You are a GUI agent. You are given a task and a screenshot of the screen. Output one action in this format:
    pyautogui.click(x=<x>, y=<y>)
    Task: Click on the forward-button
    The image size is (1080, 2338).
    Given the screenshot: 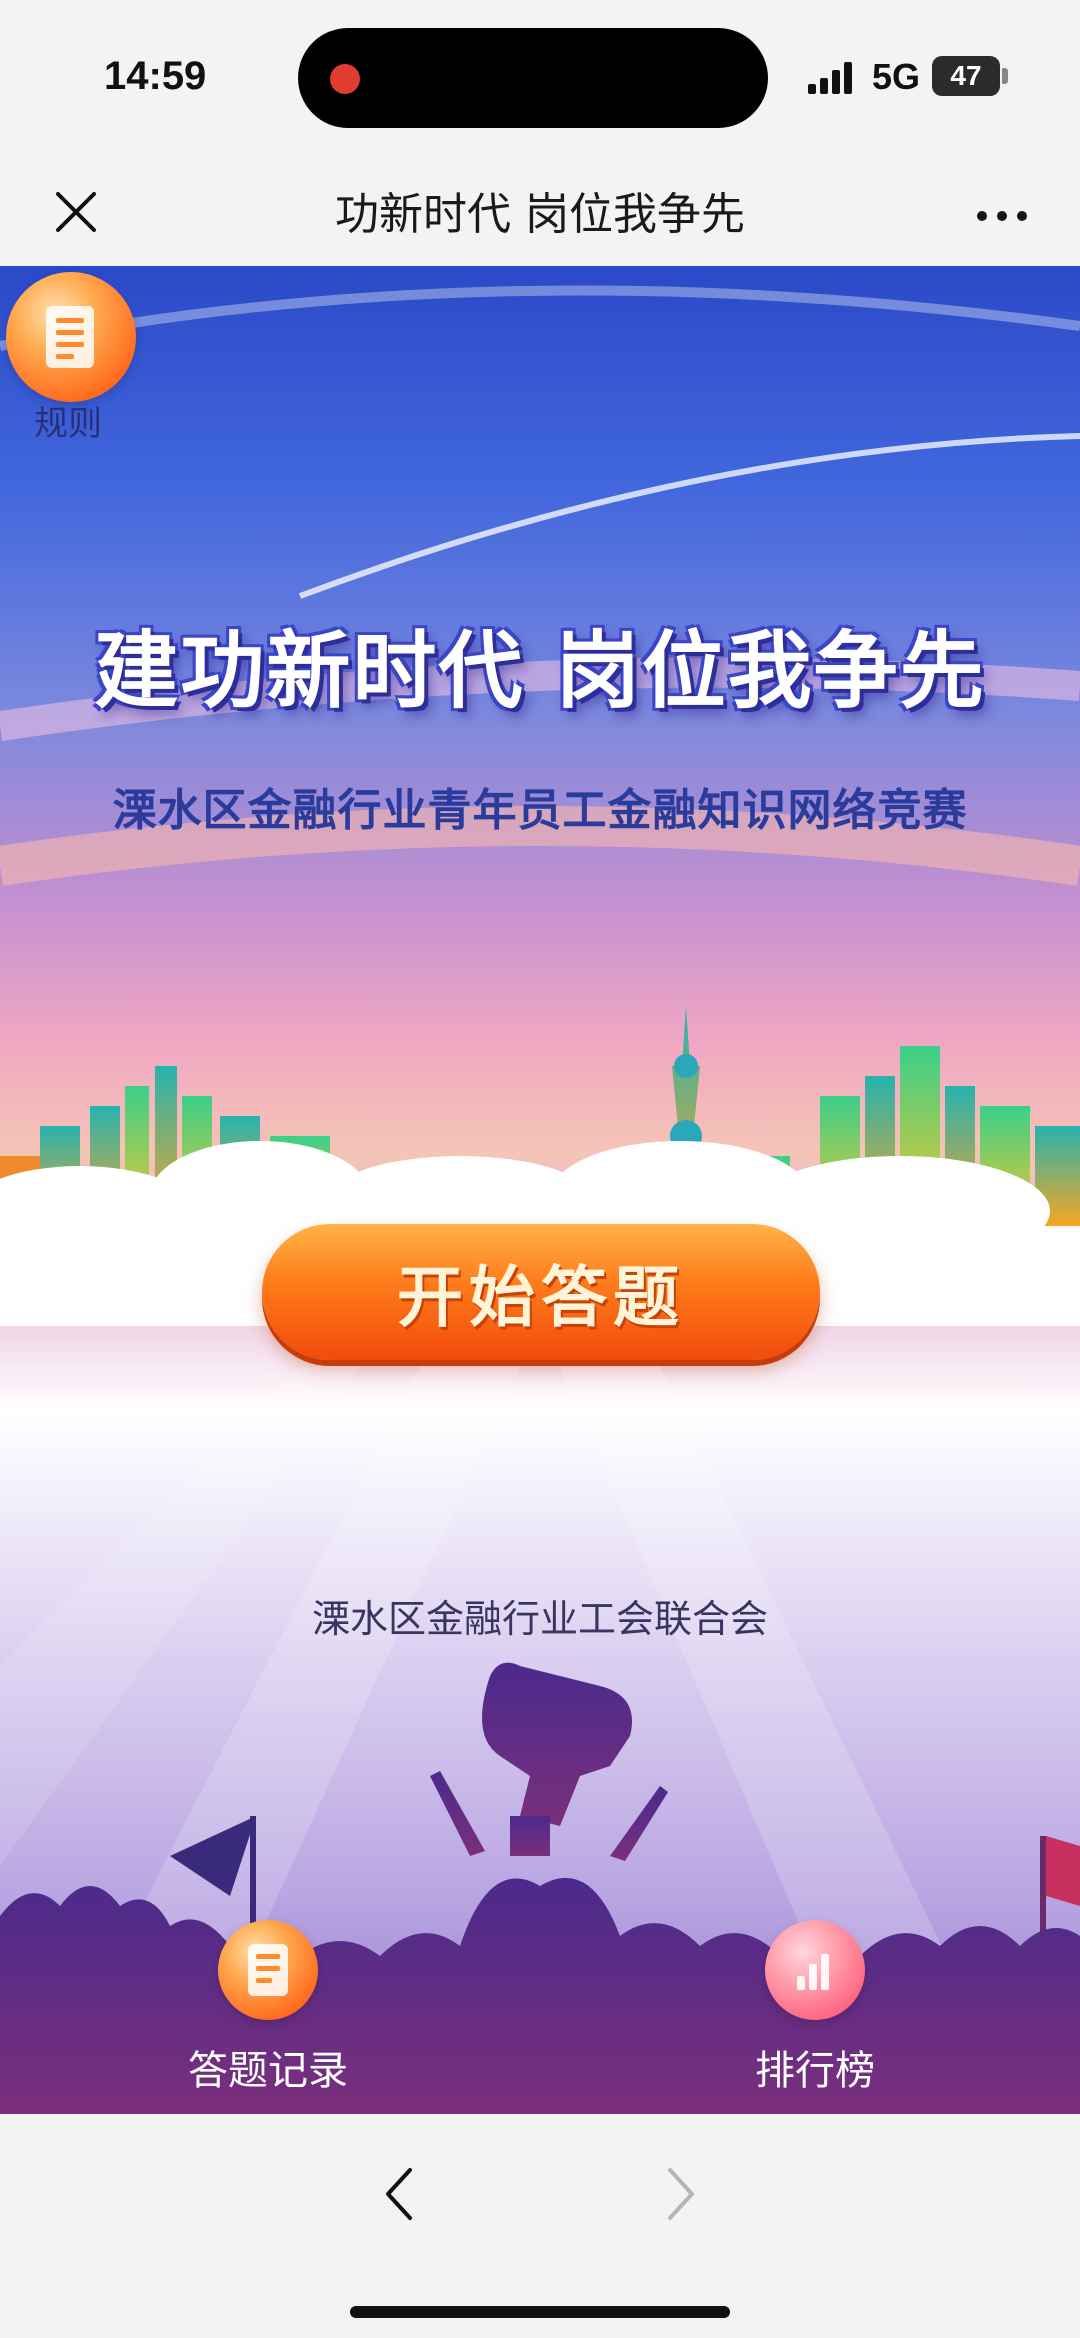 What is the action you would take?
    pyautogui.click(x=680, y=2194)
    